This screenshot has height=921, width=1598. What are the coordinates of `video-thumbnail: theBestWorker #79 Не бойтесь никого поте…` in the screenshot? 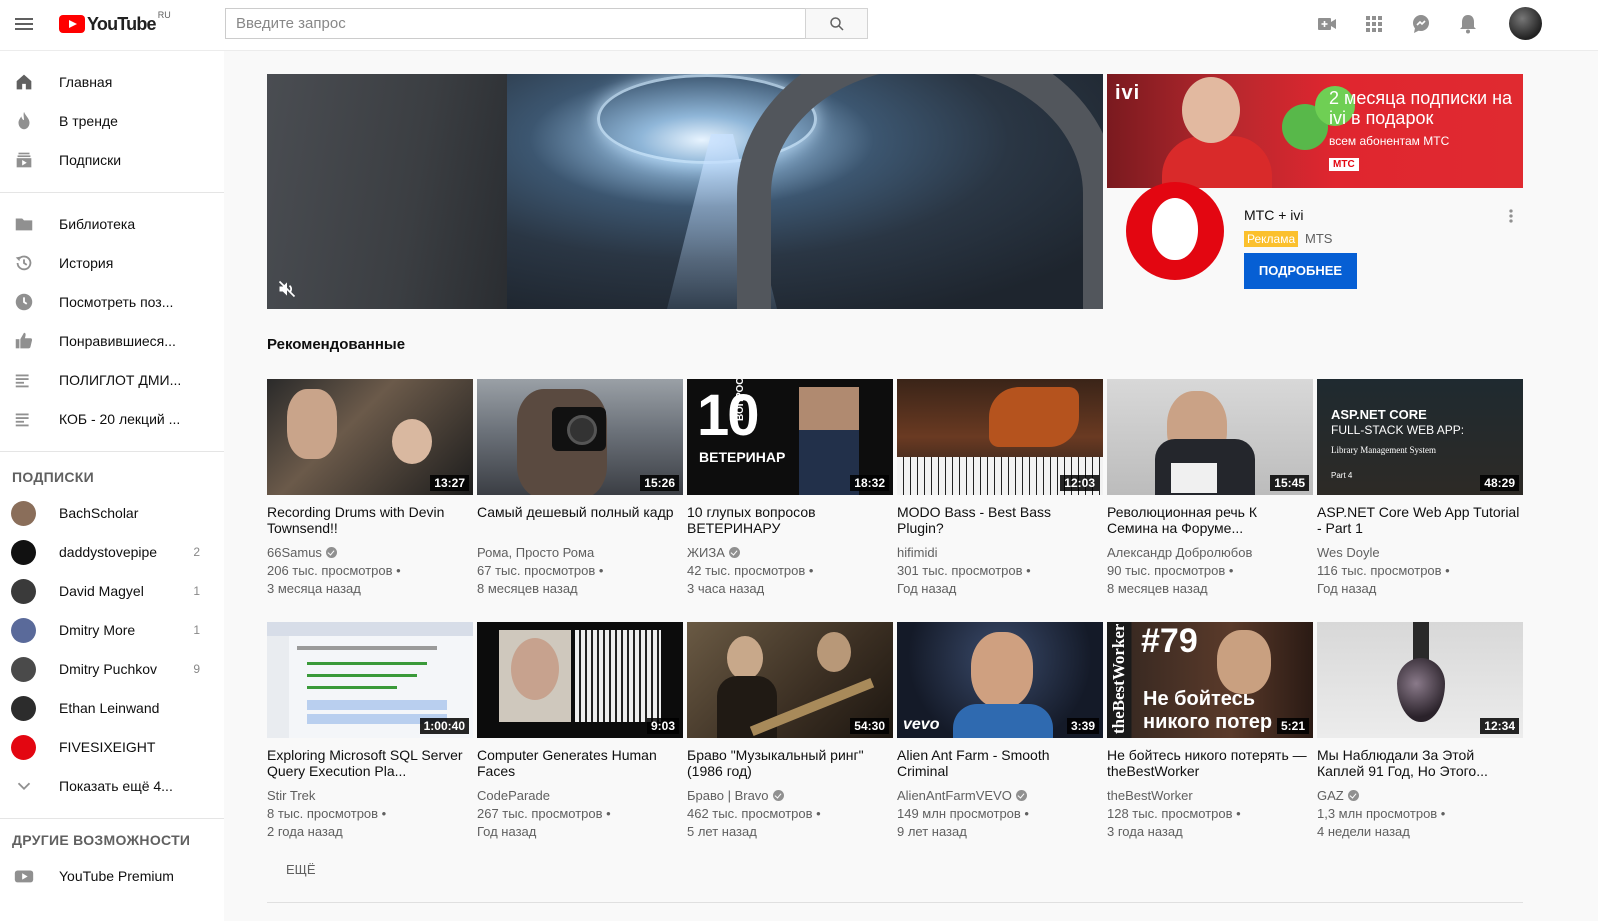 It's located at (1210, 680).